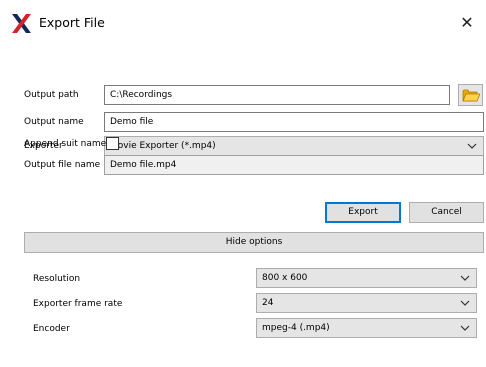  Describe the element at coordinates (57, 279) in the screenshot. I see `resolution-label: Resolution` at that location.